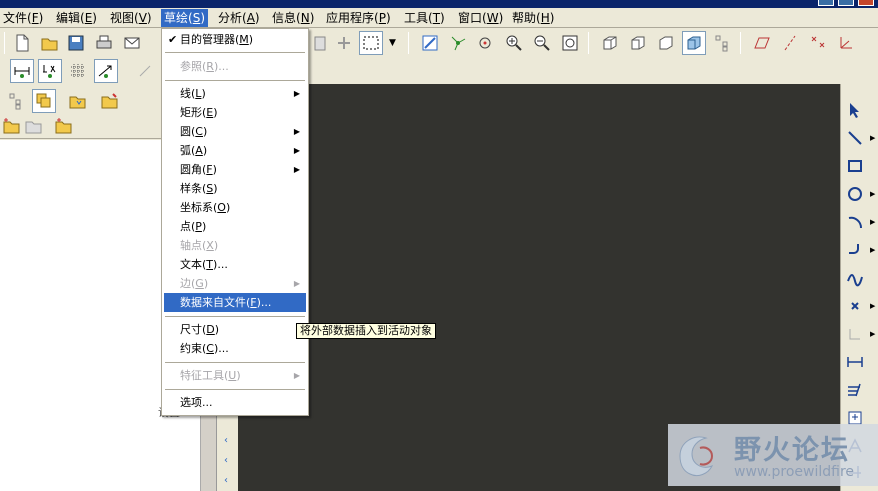 This screenshot has height=491, width=878. I want to click on favorites-tab-icon, so click(110, 101).